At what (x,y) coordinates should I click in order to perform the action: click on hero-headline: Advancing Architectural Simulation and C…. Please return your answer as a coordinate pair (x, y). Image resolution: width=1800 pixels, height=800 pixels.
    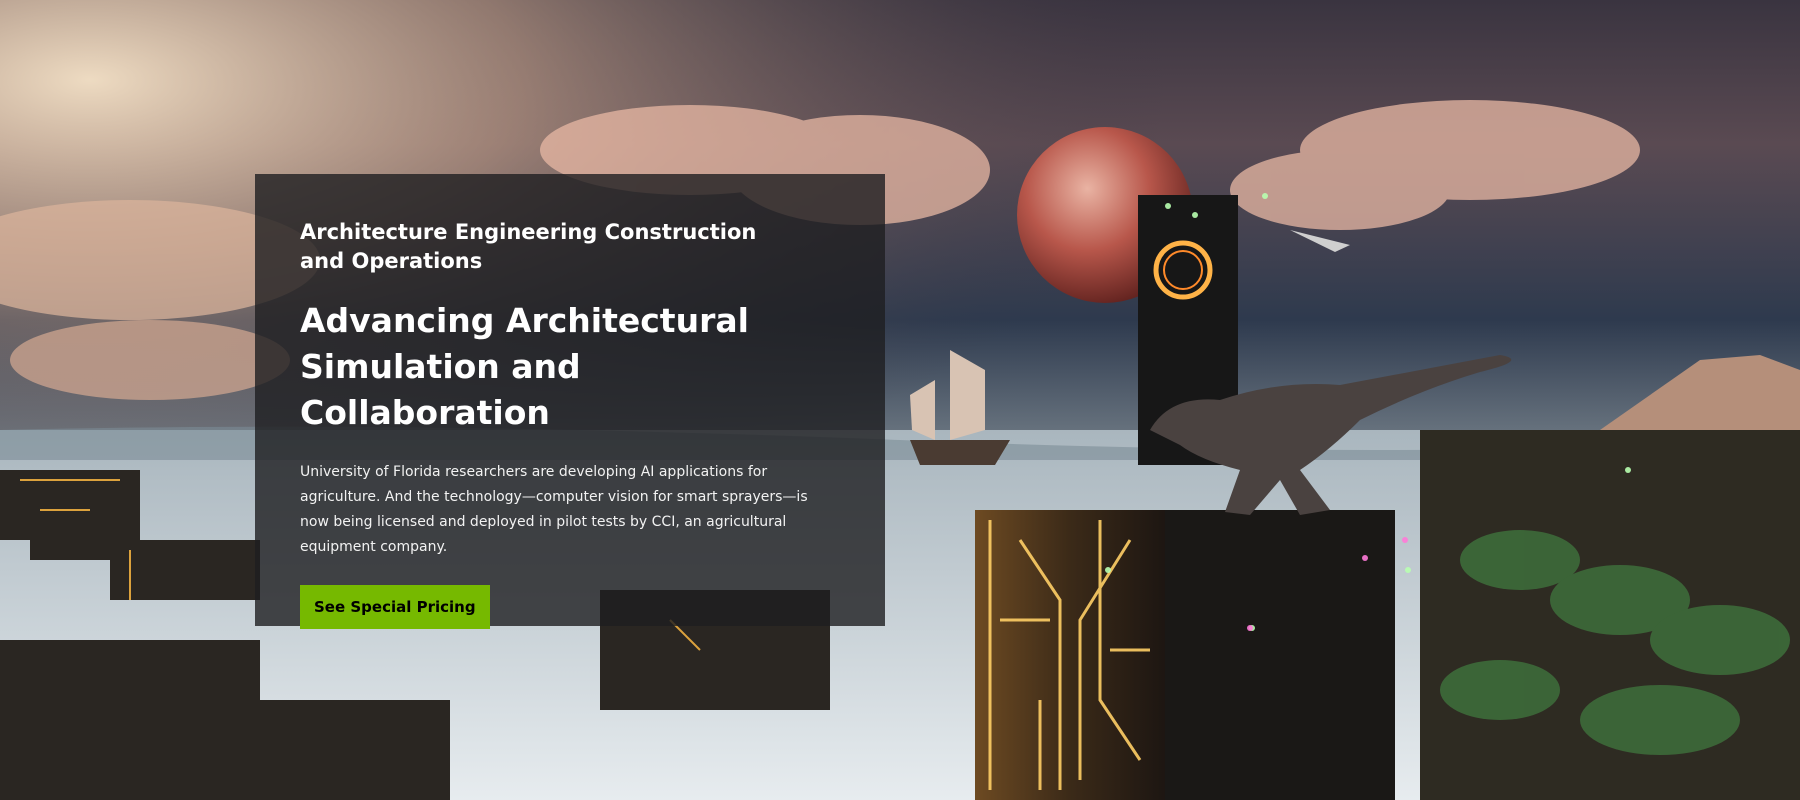
    Looking at the image, I should click on (524, 366).